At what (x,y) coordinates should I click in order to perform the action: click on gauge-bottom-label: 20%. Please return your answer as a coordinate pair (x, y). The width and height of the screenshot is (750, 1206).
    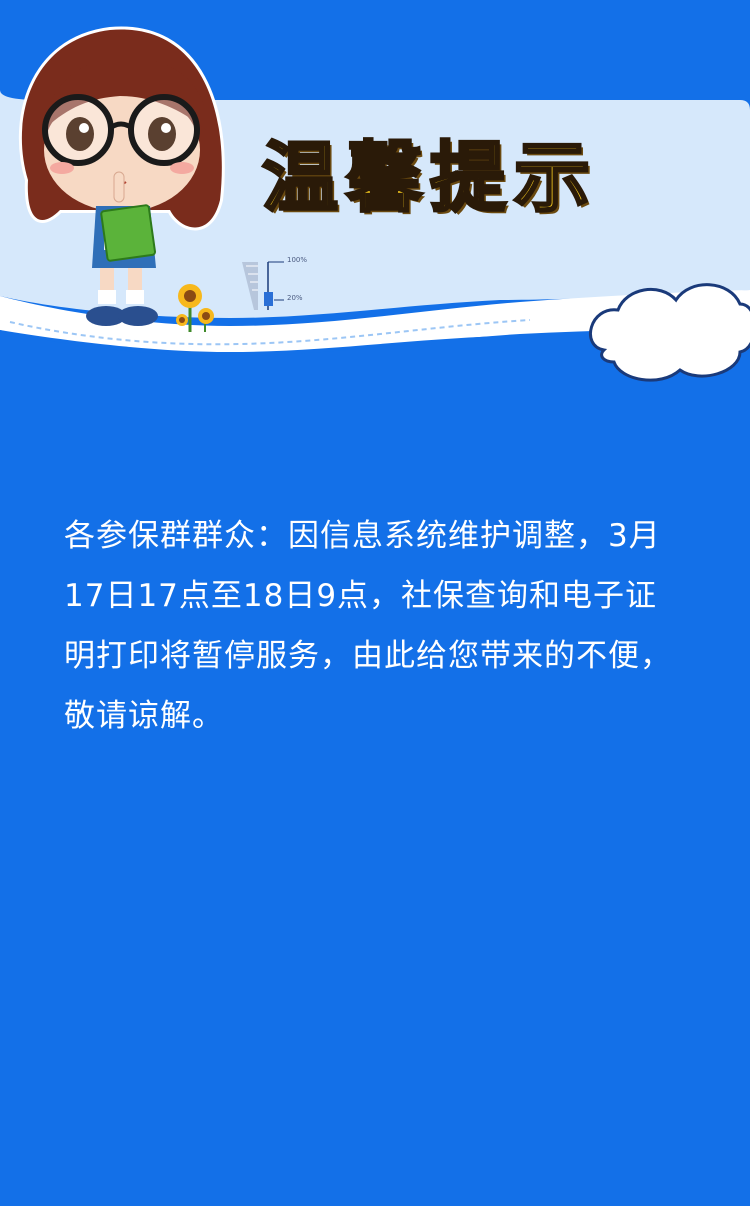
    Looking at the image, I should click on (295, 298).